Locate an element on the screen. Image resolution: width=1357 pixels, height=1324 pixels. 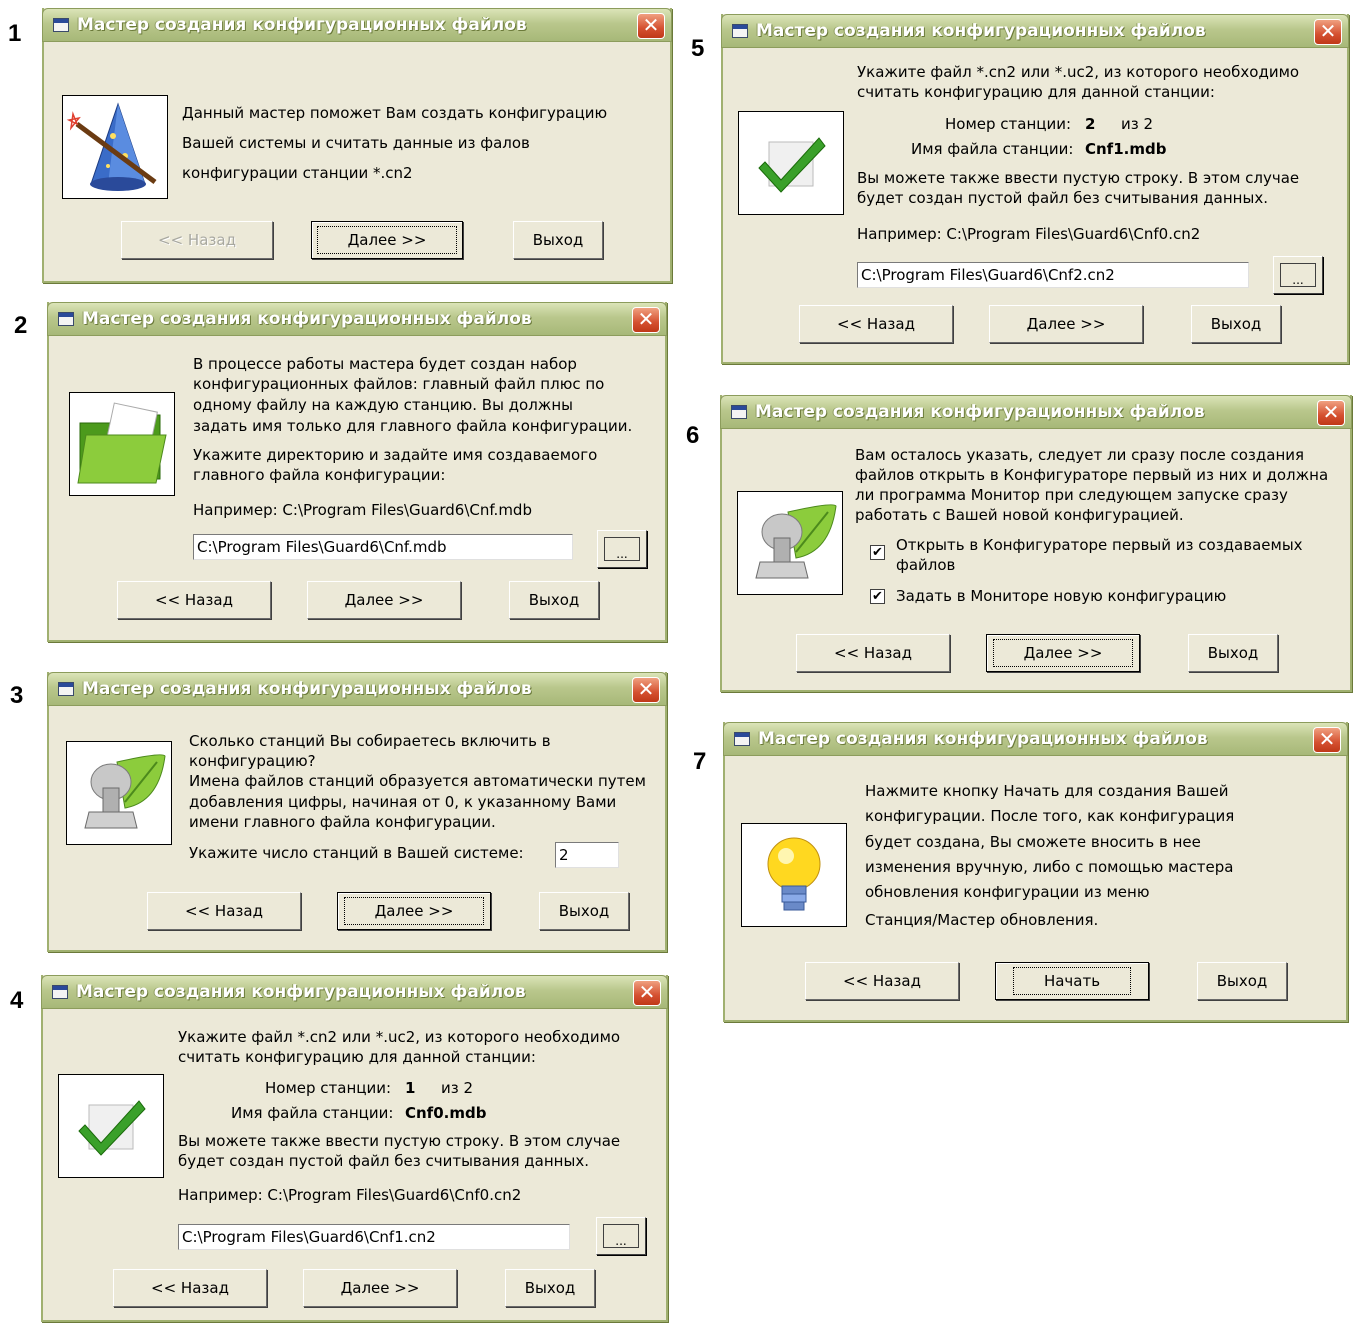
station-file-path-input: C:\Program Files\Guard6\Cnf2.cn2 is located at coordinates (1053, 275).